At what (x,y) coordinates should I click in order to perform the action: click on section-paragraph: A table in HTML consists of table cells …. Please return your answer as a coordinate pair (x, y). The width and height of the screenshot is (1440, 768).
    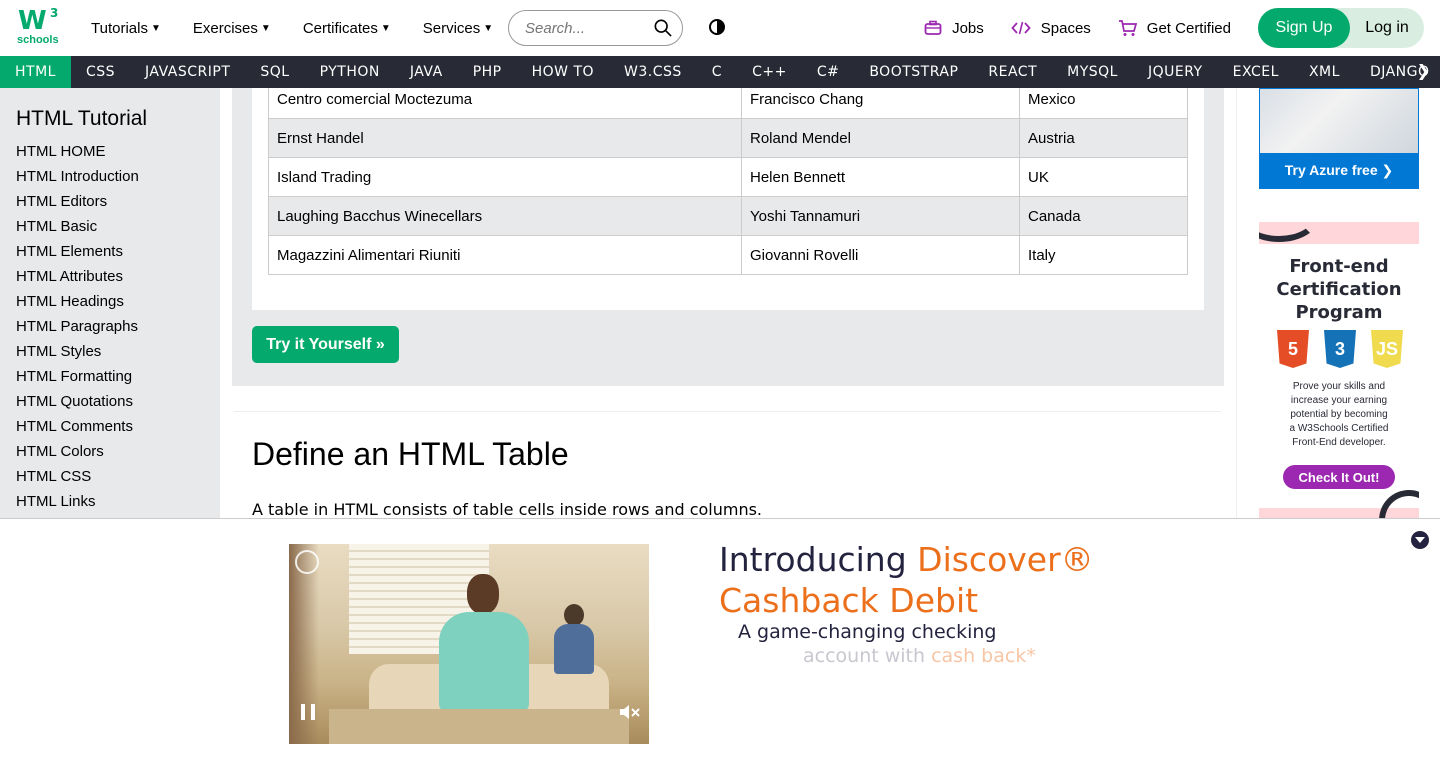
    Looking at the image, I should click on (507, 509).